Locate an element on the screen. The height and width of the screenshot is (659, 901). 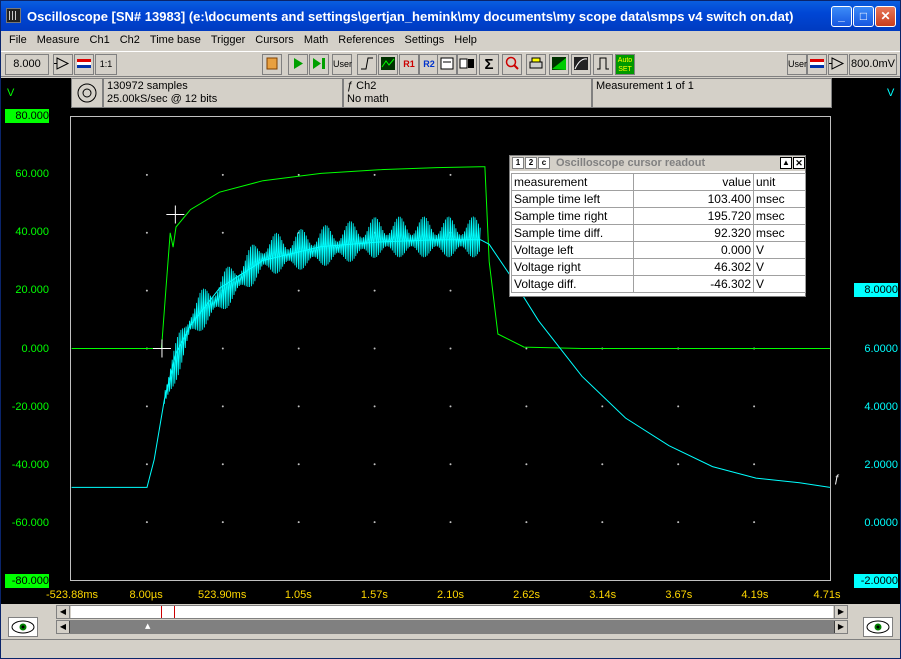
measurement-name: Sample time left is located at coordinates (572, 199).